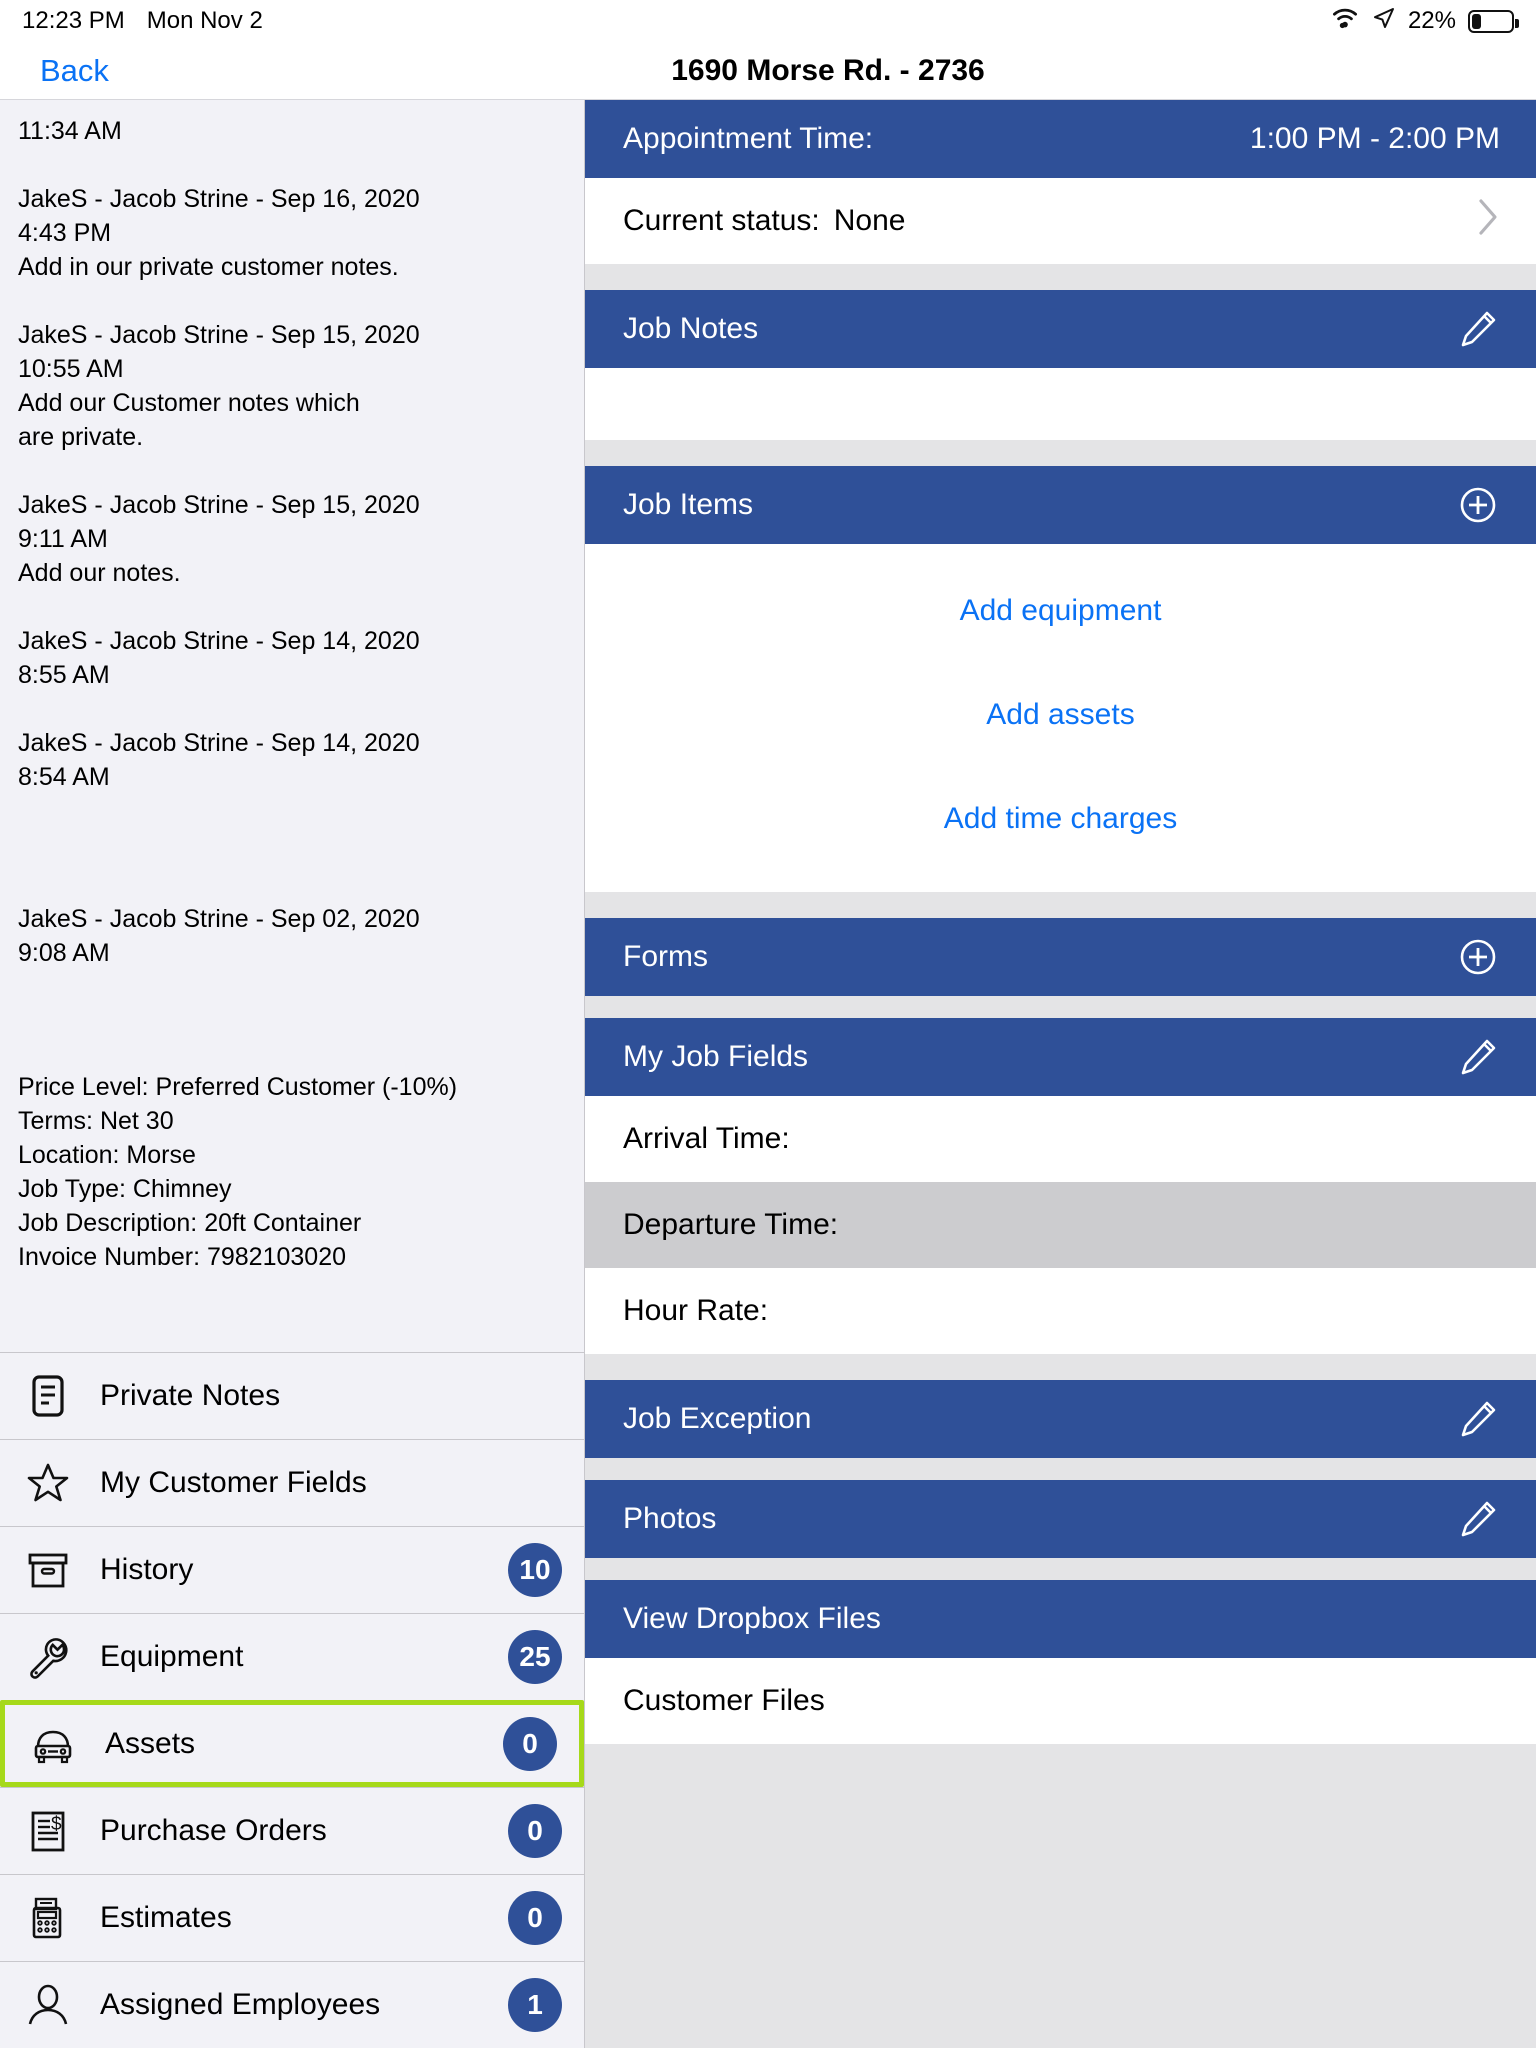  I want to click on current-status-label: Current status:, so click(721, 220).